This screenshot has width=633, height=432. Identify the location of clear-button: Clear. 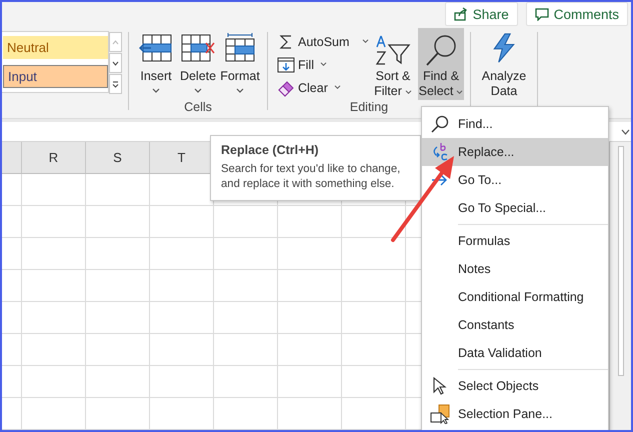
(322, 87).